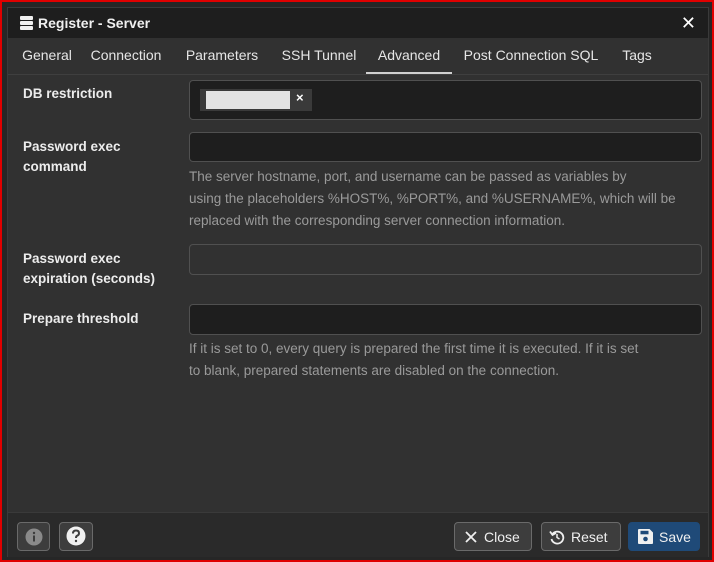  What do you see at coordinates (319, 60) in the screenshot?
I see `tab-ssh-tunnel: SSH Tunnel` at bounding box center [319, 60].